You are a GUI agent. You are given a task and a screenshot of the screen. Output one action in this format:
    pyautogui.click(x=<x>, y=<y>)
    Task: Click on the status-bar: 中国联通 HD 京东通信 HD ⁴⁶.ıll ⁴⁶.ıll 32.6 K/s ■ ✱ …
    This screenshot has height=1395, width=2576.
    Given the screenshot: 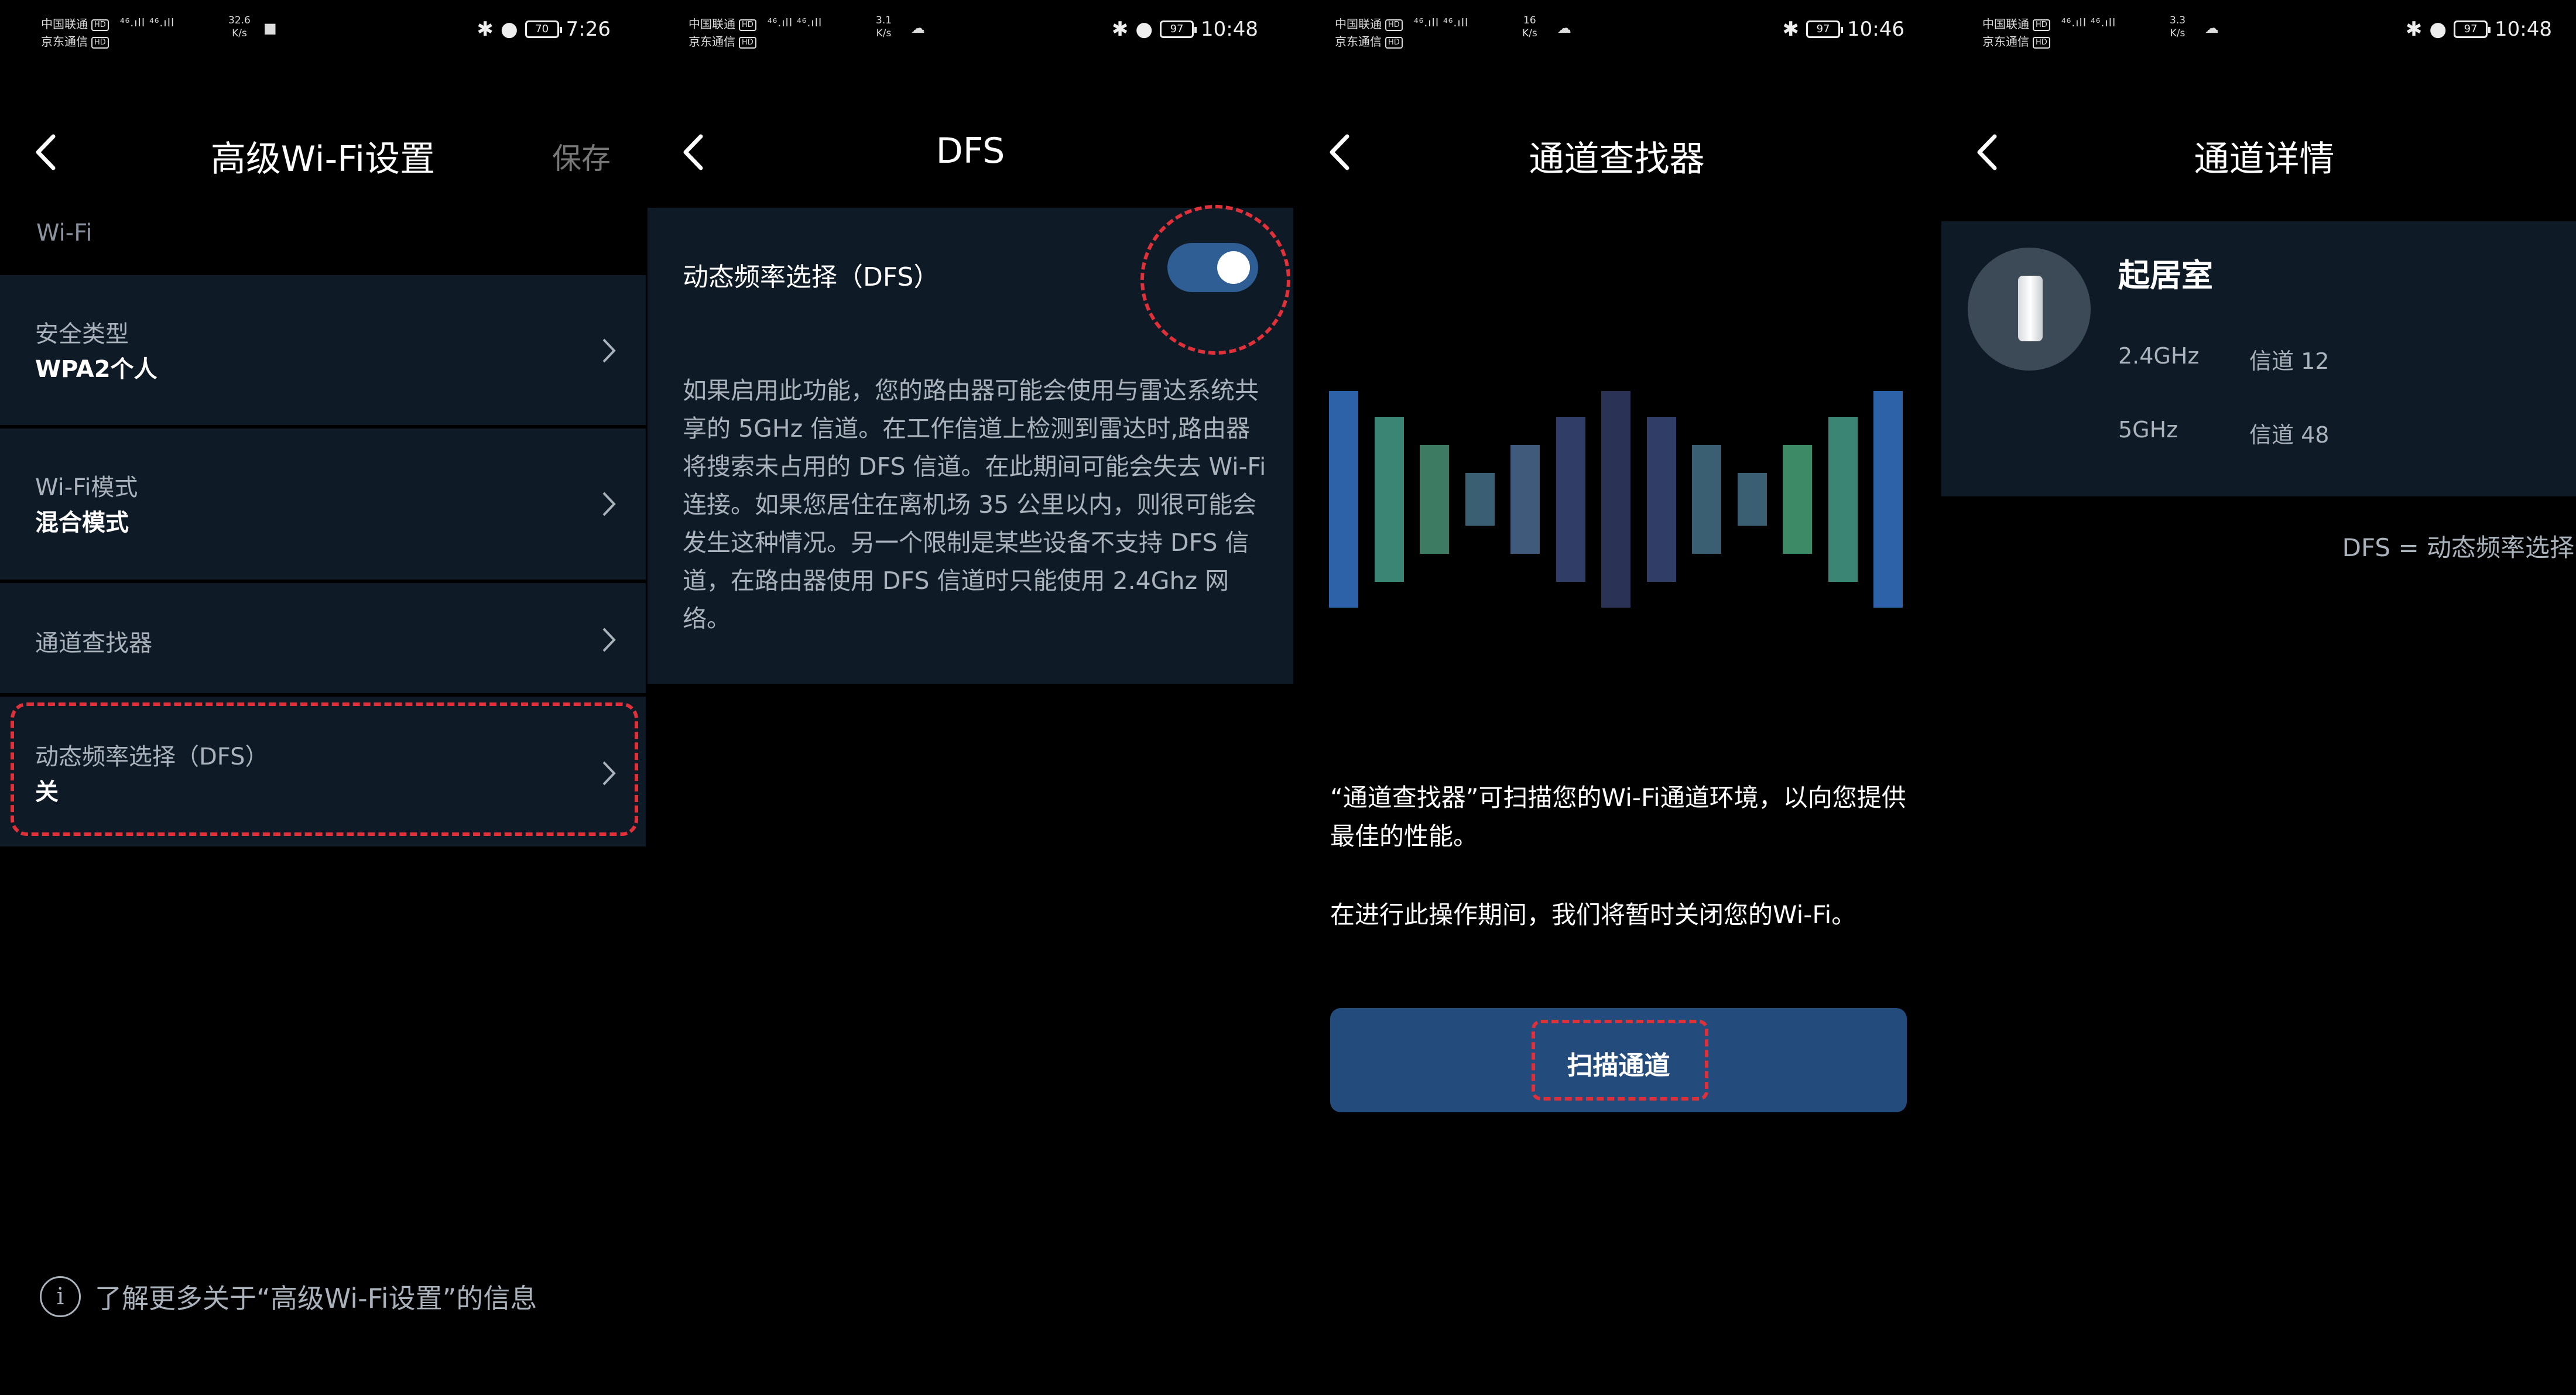 What is the action you would take?
    pyautogui.click(x=323, y=32)
    